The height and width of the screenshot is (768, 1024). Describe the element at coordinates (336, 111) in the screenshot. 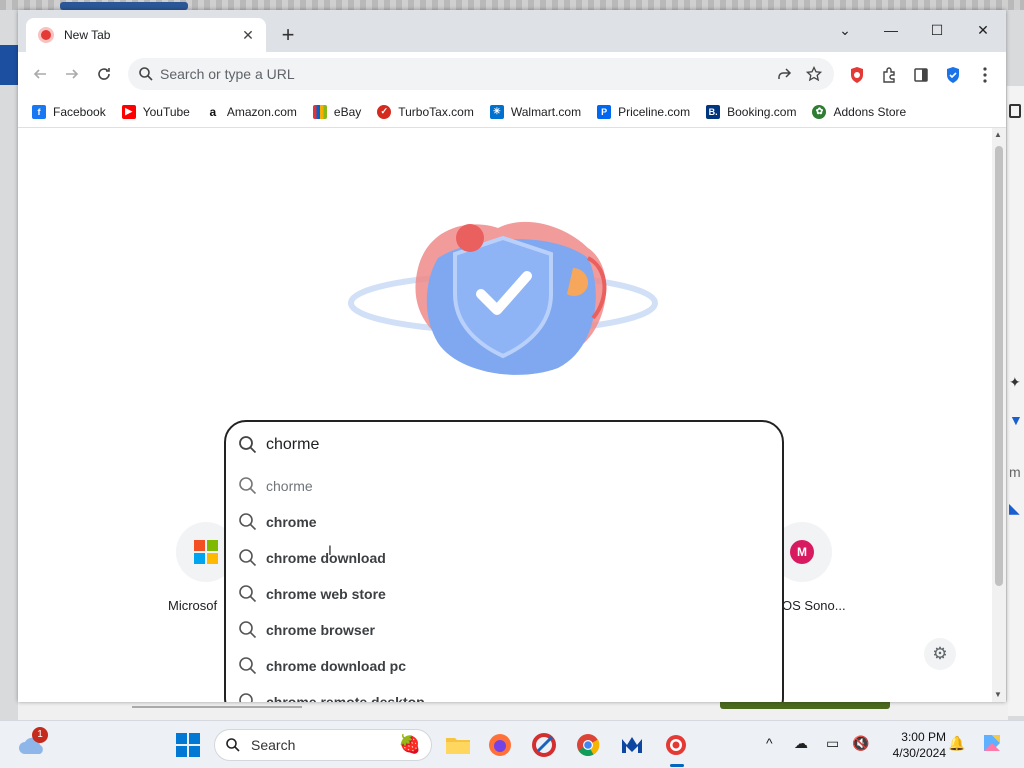

I see `bookmark-ebay: eBay` at that location.